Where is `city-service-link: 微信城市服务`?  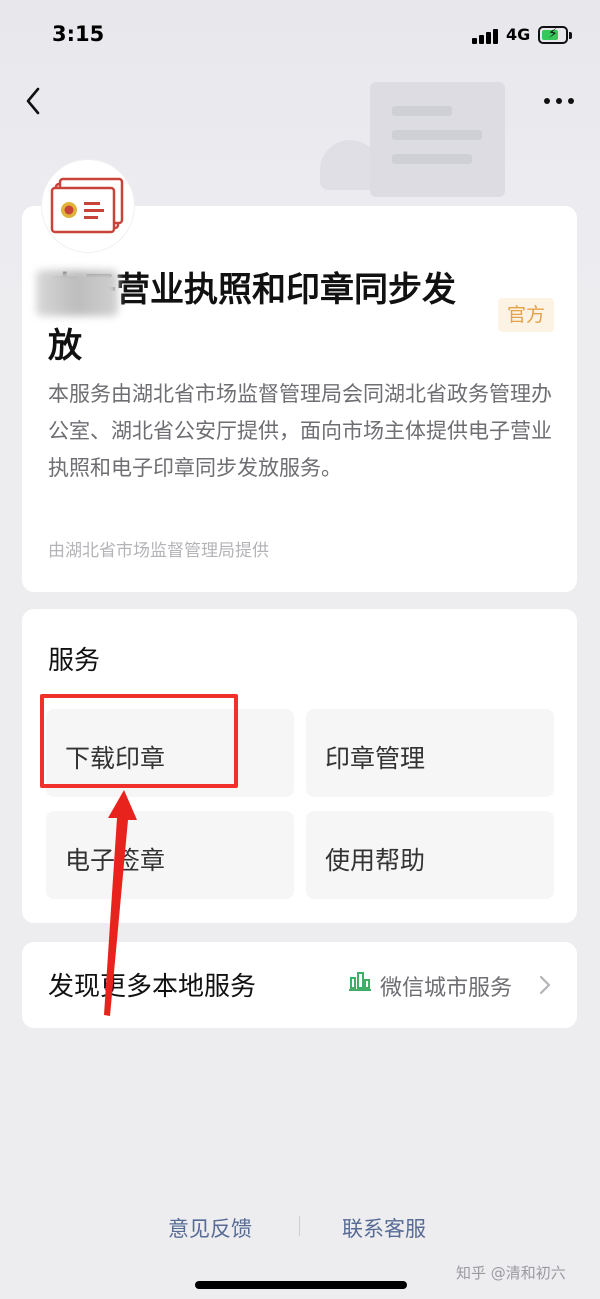
city-service-link: 微信城市服务 is located at coordinates (446, 986).